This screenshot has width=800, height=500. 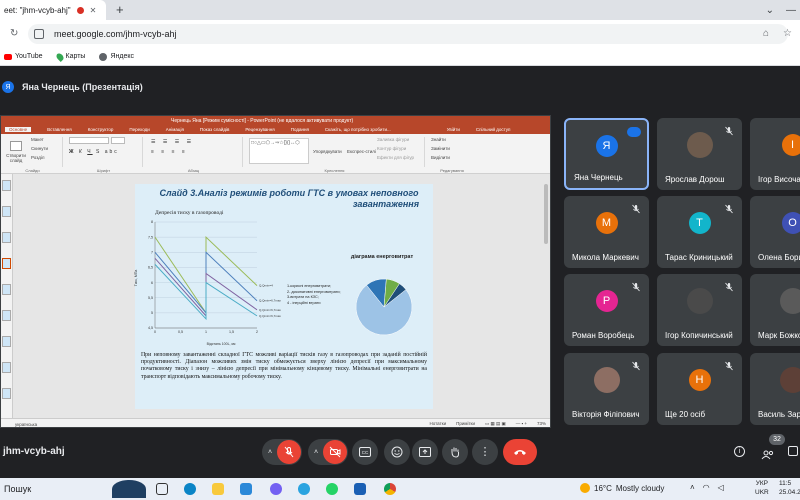 What do you see at coordinates (793, 451) in the screenshot?
I see `chat-icon` at bounding box center [793, 451].